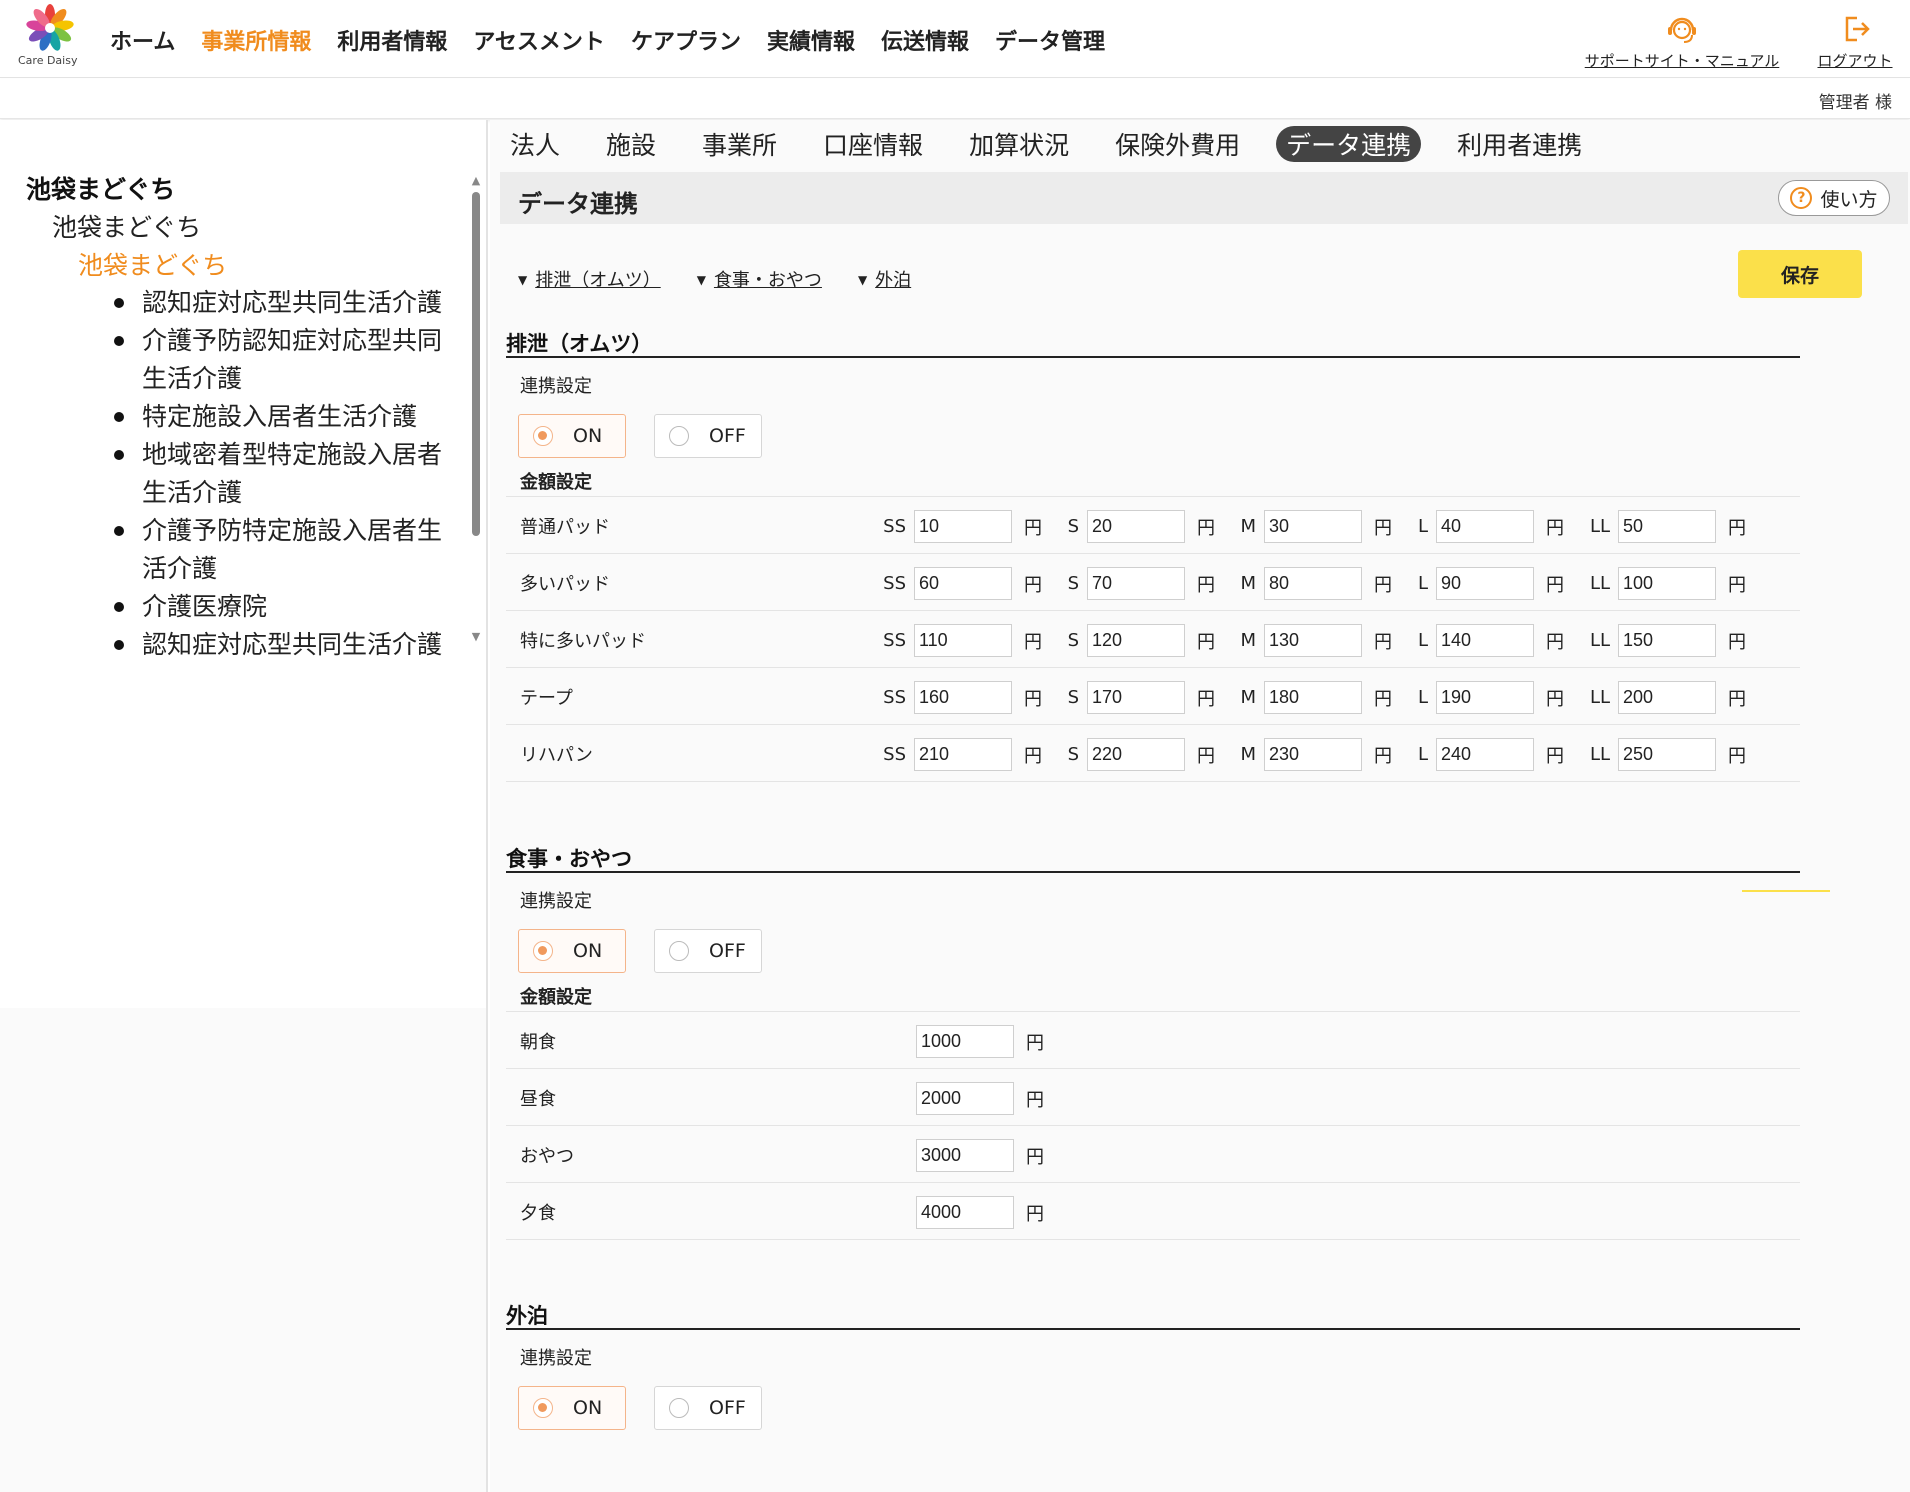 The image size is (1910, 1492). I want to click on radio-label: OFF, so click(727, 1408).